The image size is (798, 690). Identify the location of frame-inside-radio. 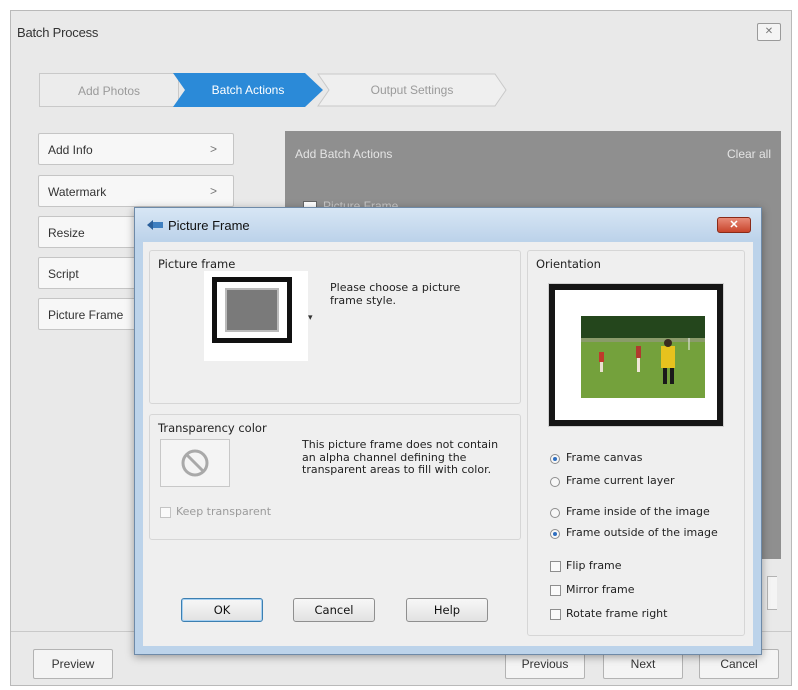
(555, 513).